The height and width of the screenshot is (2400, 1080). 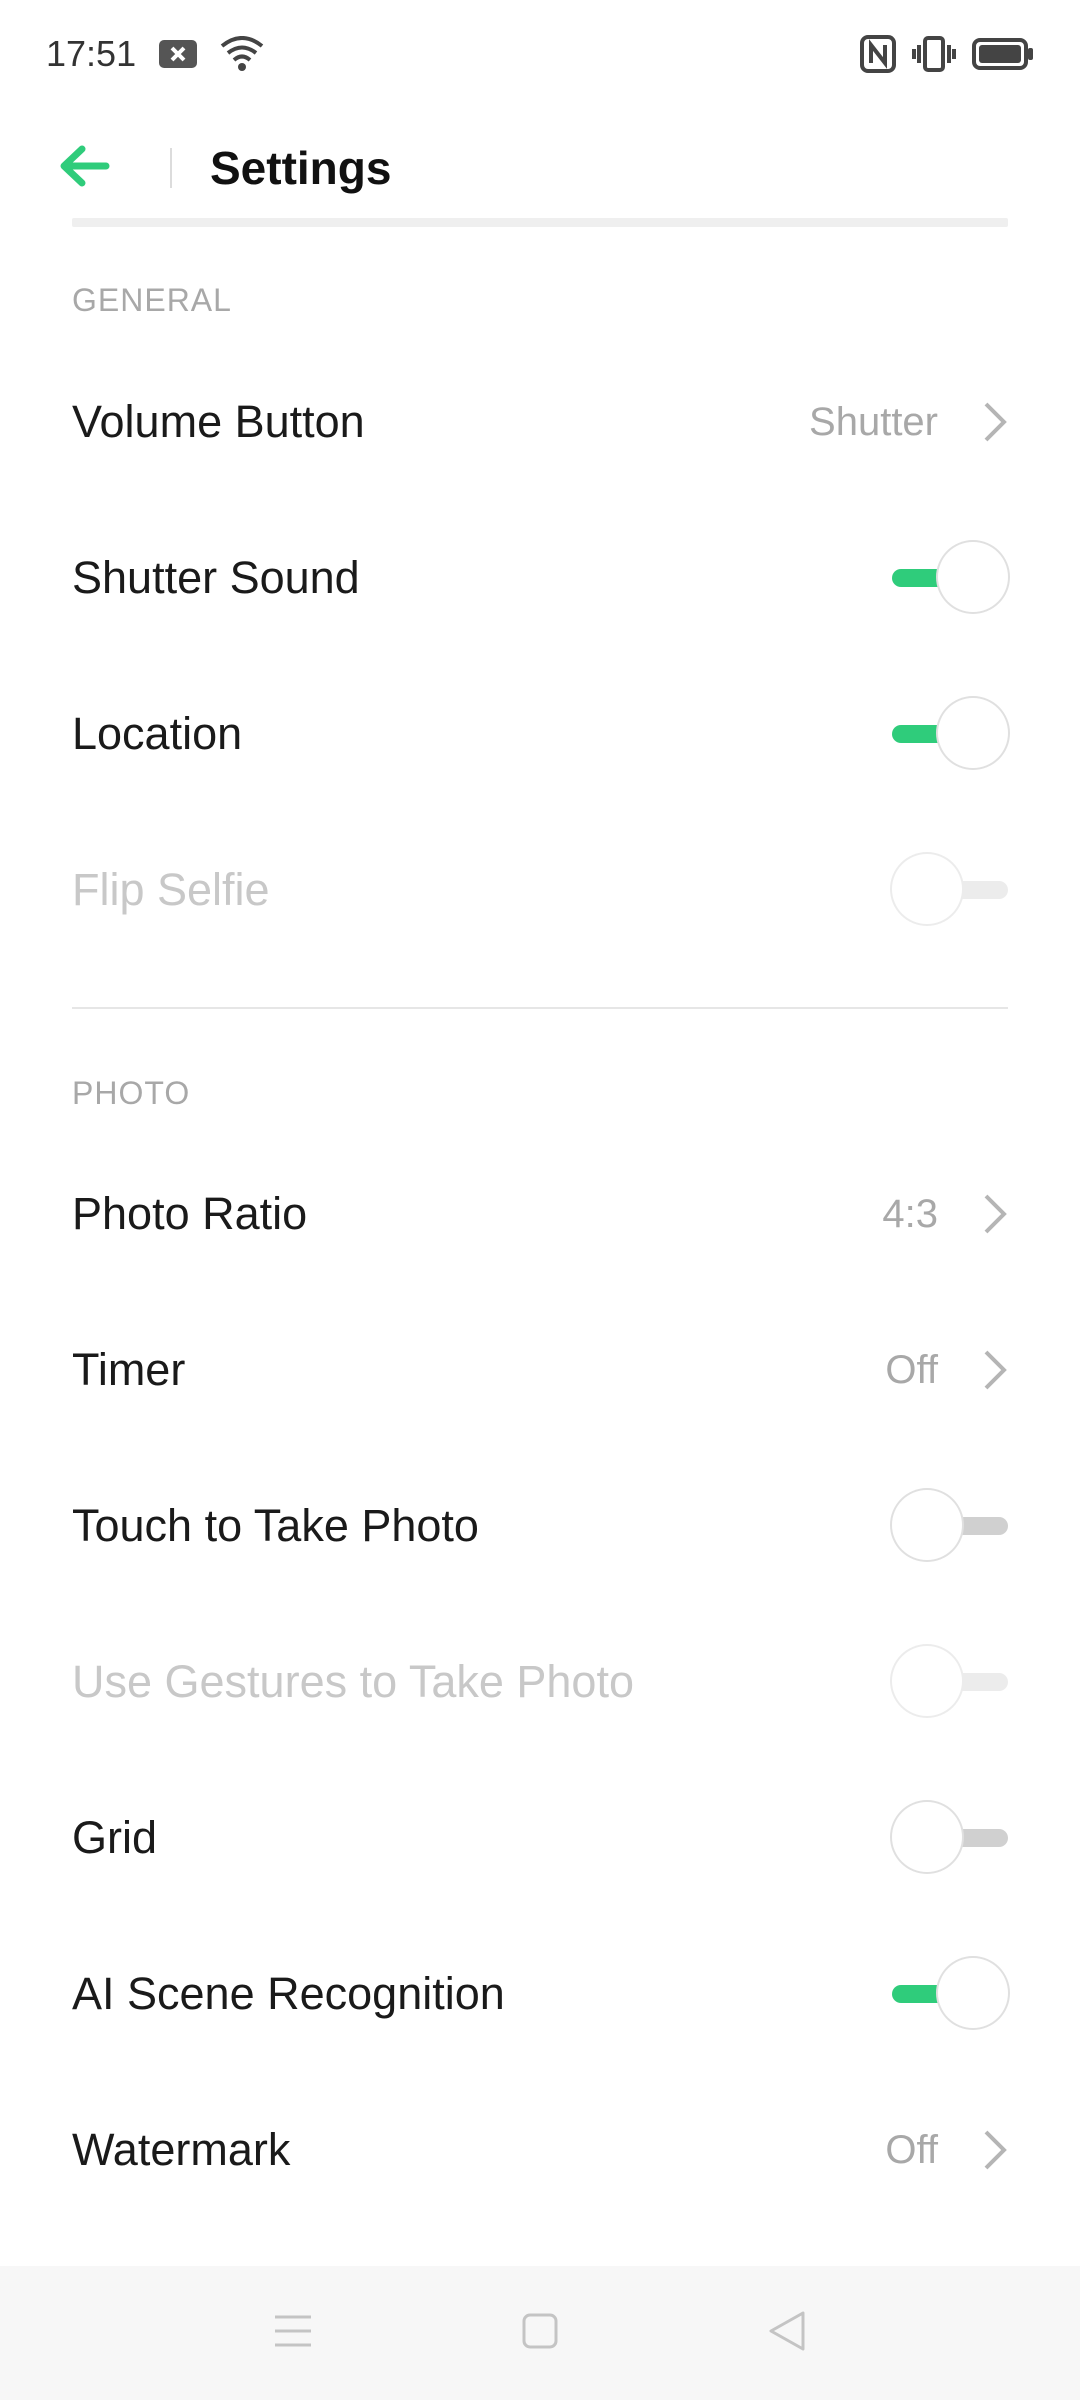 What do you see at coordinates (540, 1994) in the screenshot?
I see `setting-ai-scene-recognition: AI Scene Recognition` at bounding box center [540, 1994].